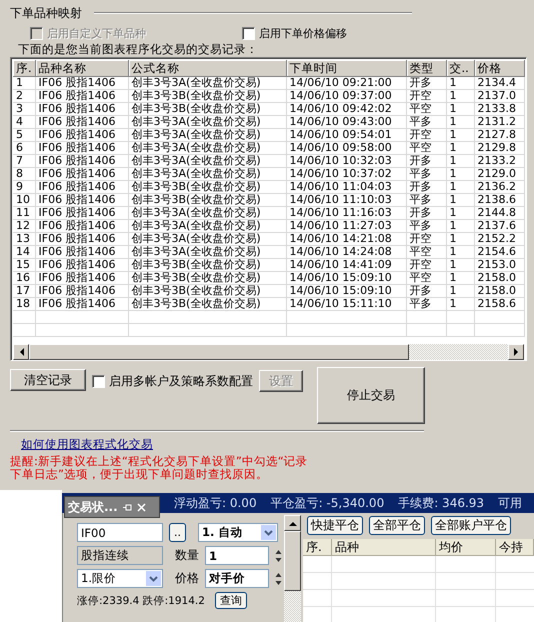 The image size is (534, 622). Describe the element at coordinates (510, 503) in the screenshot. I see `account-stat: 可用` at that location.